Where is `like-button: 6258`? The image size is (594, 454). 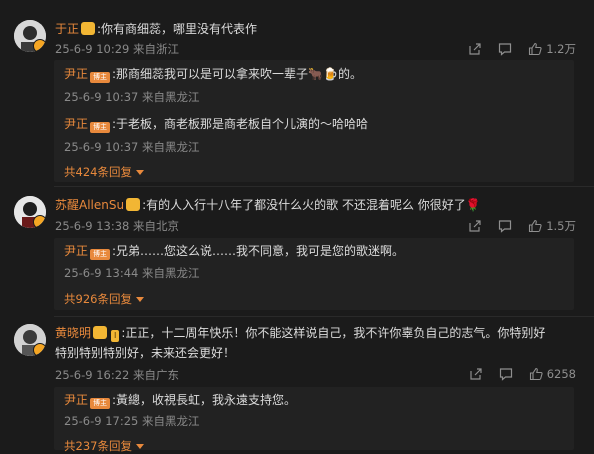 like-button: 6258 is located at coordinates (552, 374).